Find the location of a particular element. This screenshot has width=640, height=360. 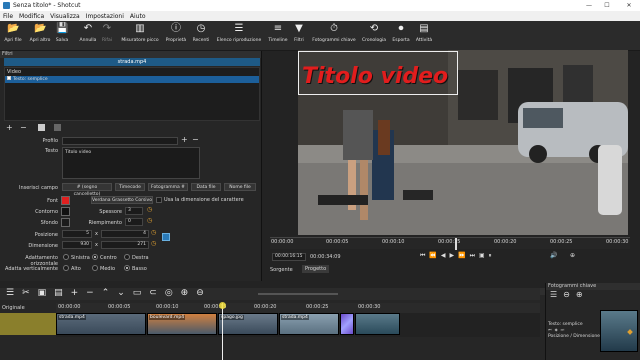

insert-filename-button: Nome file is located at coordinates (240, 187).